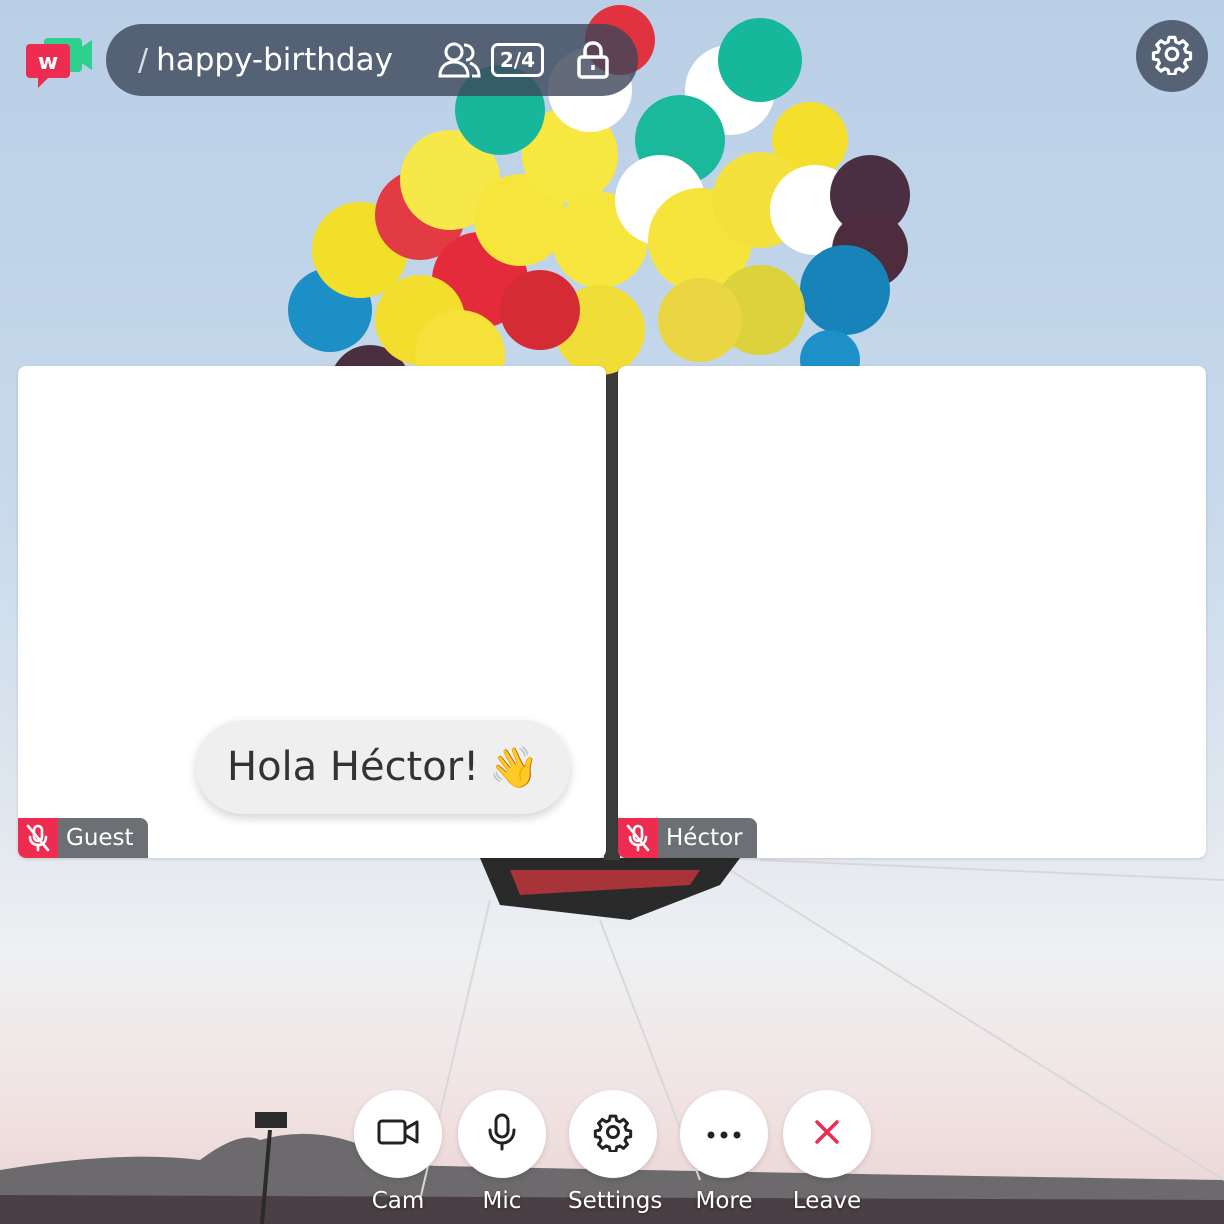 The height and width of the screenshot is (1224, 1224). I want to click on cam-control: Cam, so click(398, 1152).